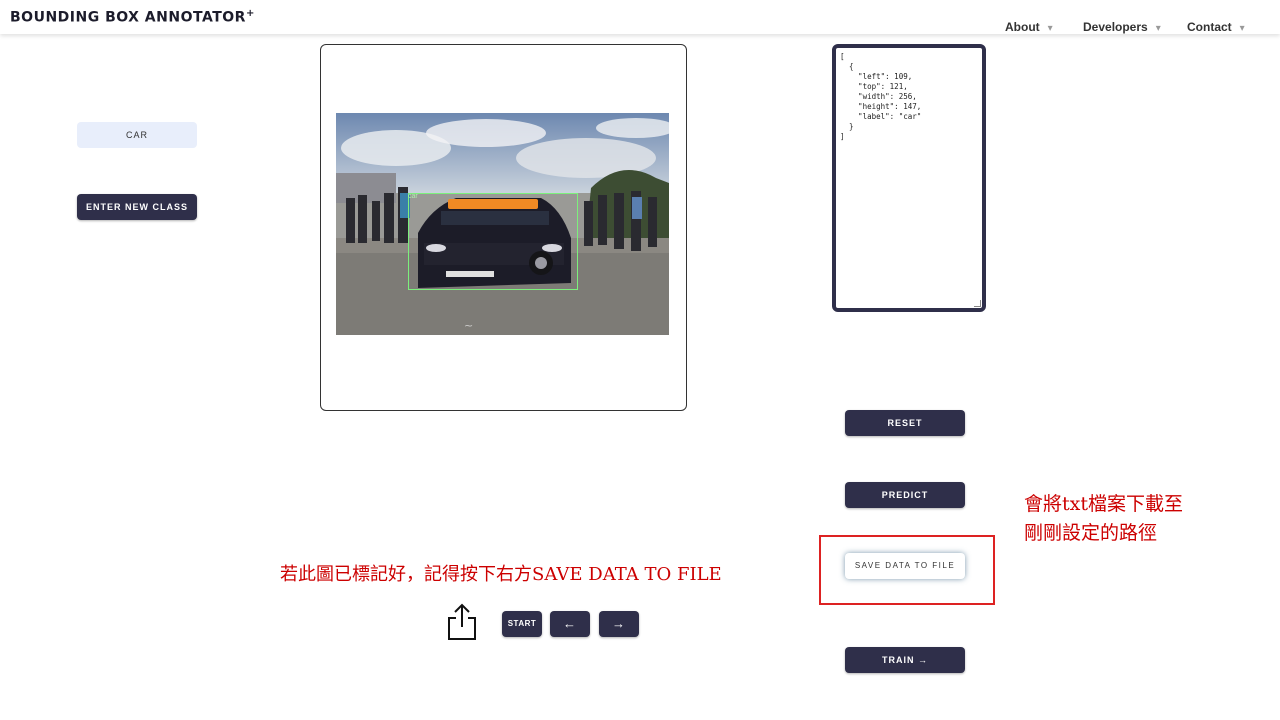 The image size is (1280, 720). I want to click on reset-button: RESET, so click(905, 423).